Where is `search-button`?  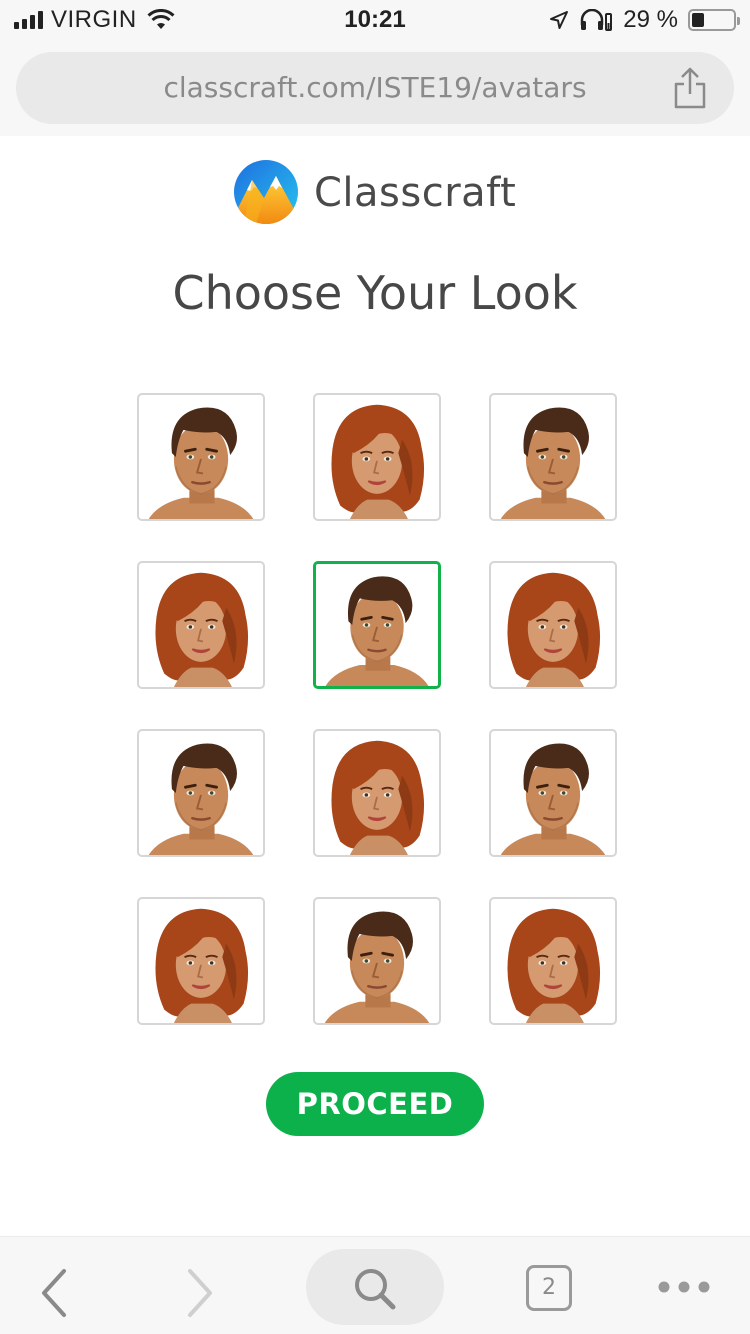
search-button is located at coordinates (375, 1287).